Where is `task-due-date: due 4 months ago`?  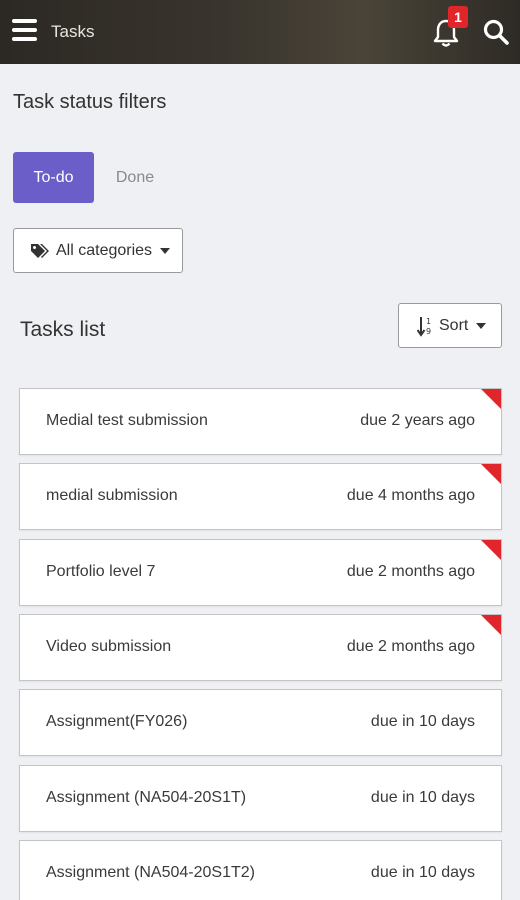 task-due-date: due 4 months ago is located at coordinates (410, 495).